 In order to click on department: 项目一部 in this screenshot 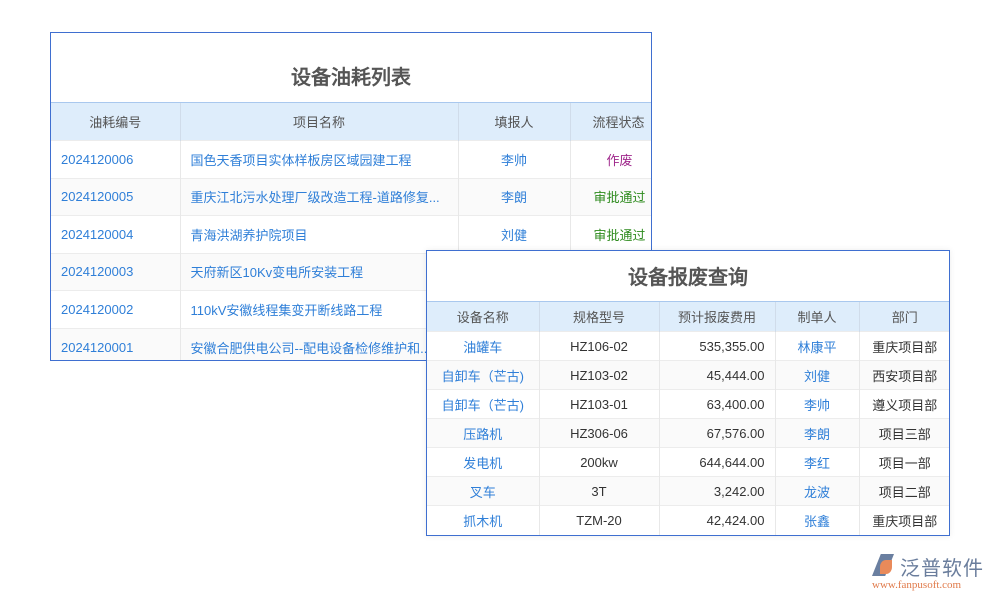, I will do `click(903, 462)`.